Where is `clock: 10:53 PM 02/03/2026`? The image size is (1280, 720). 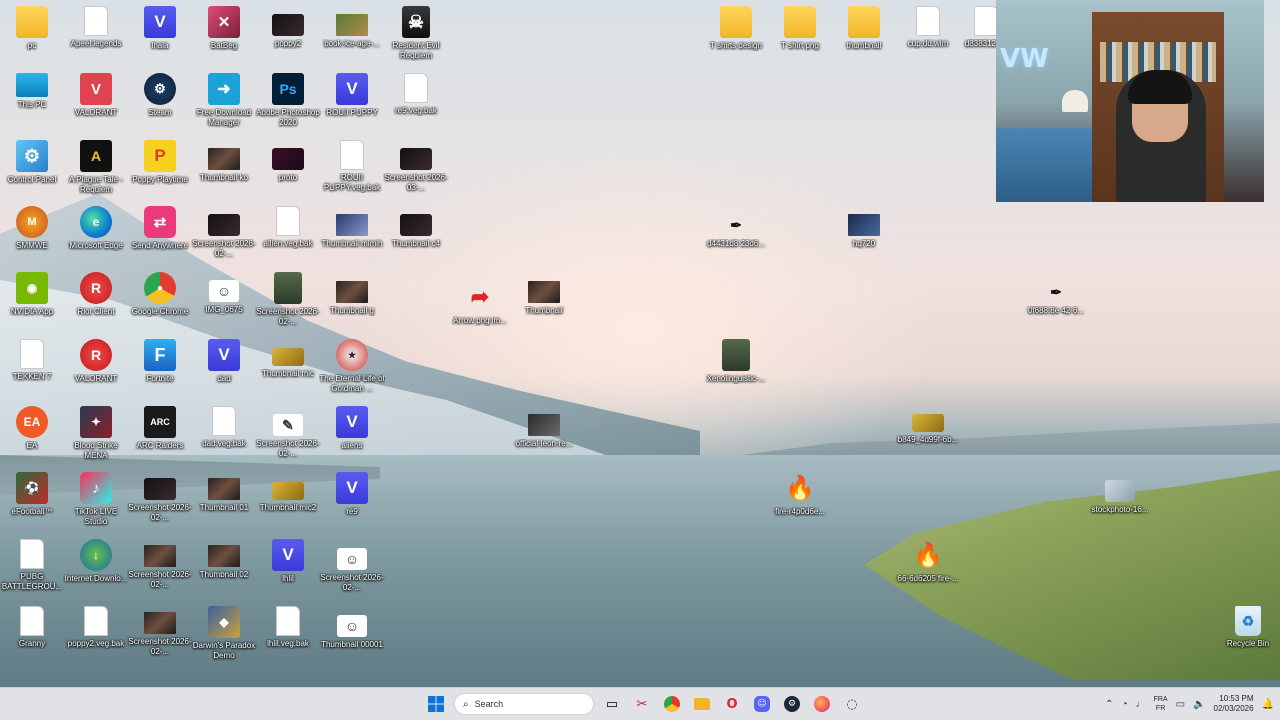 clock: 10:53 PM 02/03/2026 is located at coordinates (1234, 704).